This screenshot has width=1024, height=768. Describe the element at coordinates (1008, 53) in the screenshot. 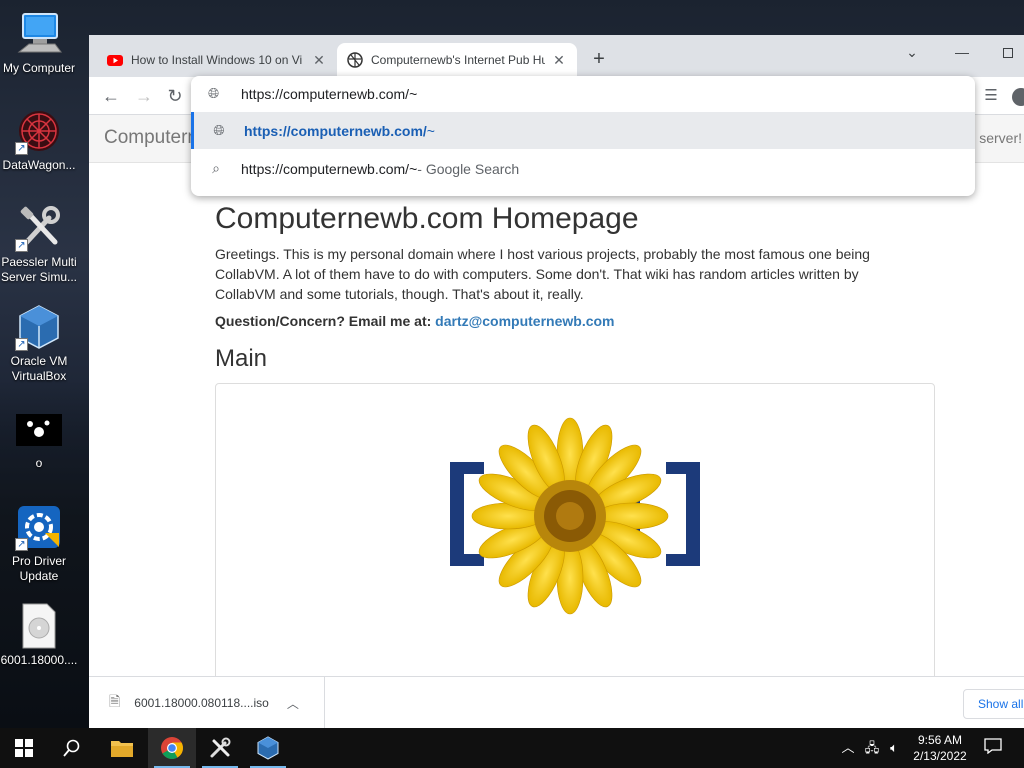

I see `maximize-icon` at that location.